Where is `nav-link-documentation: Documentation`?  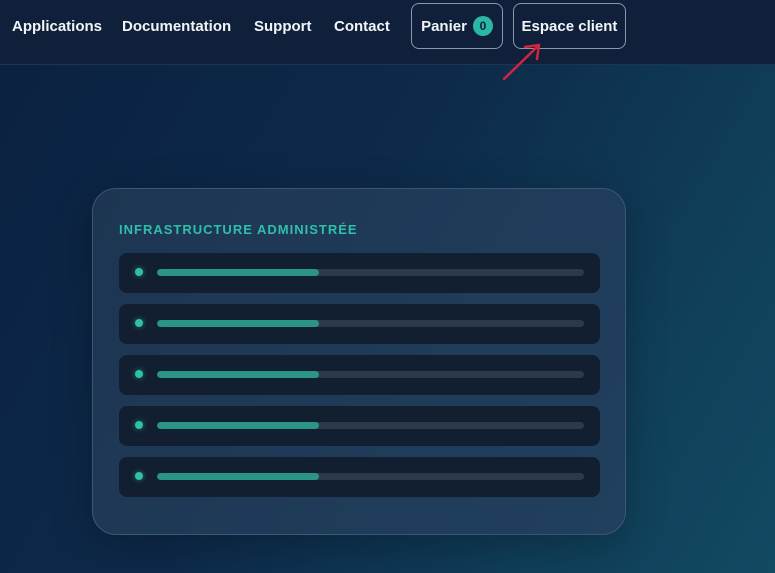
nav-link-documentation: Documentation is located at coordinates (176, 26).